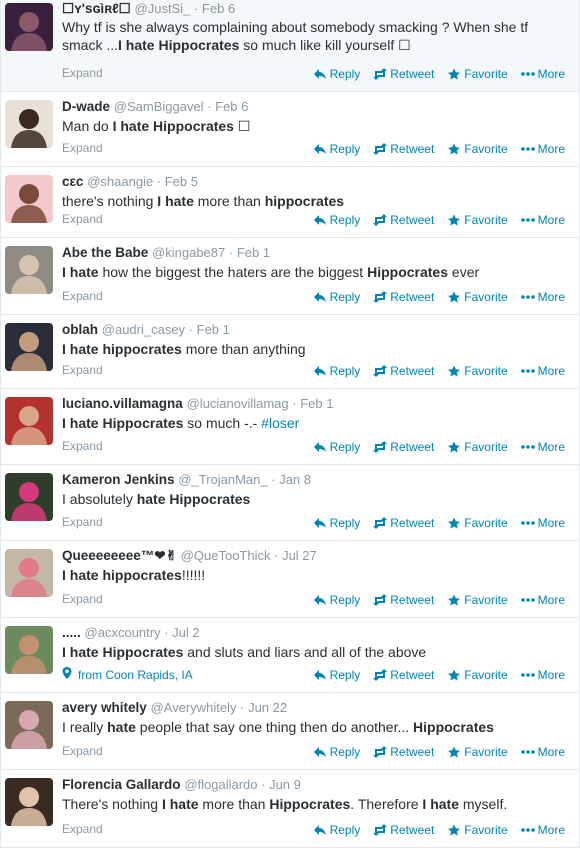 Image resolution: width=580 pixels, height=848 pixels. Describe the element at coordinates (122, 403) in the screenshot. I see `user-name: luciano.villamagna` at that location.